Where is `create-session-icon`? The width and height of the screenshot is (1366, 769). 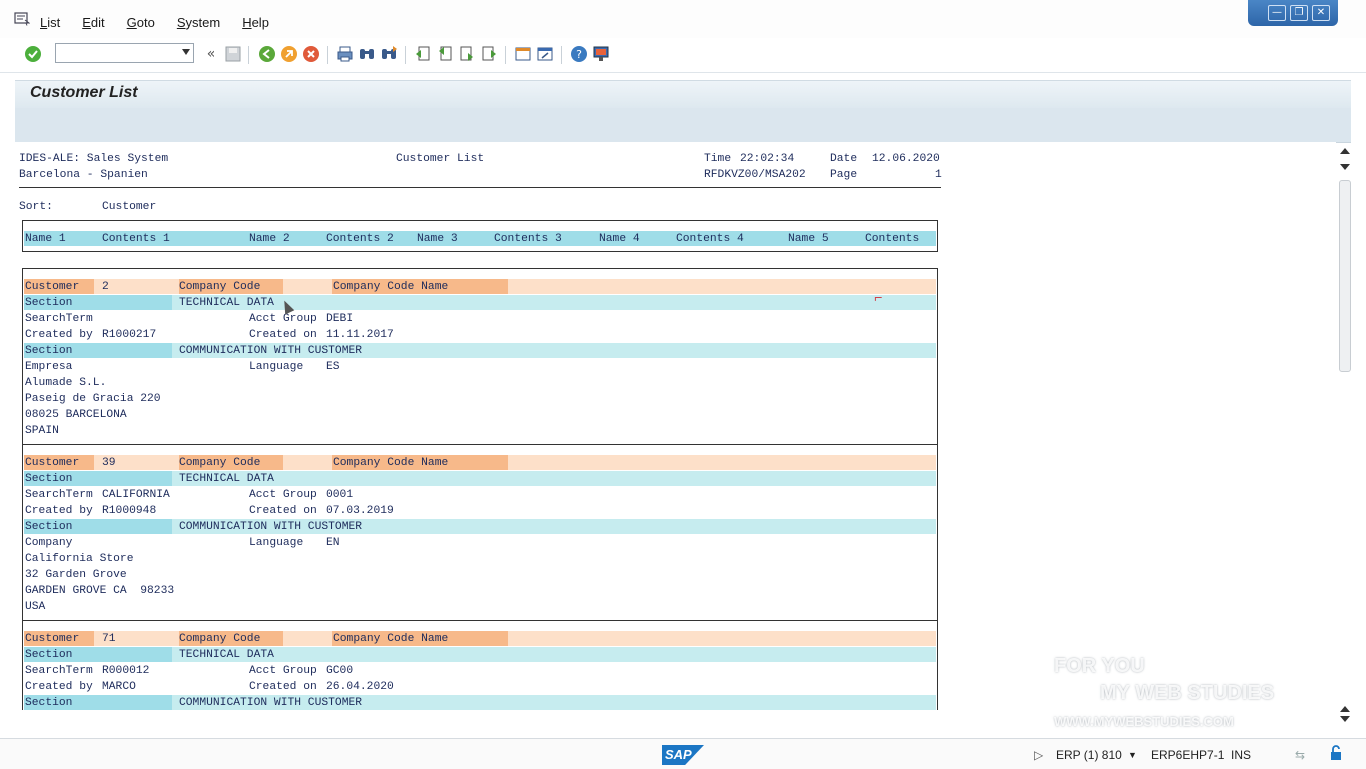
create-session-icon is located at coordinates (523, 54).